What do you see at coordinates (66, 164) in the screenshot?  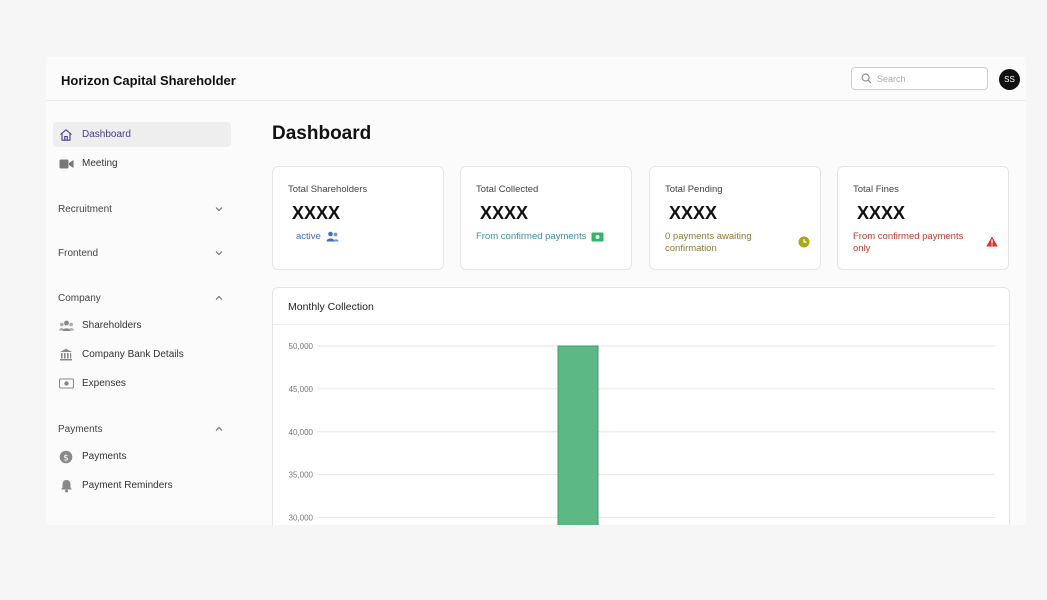 I see `video-icon` at bounding box center [66, 164].